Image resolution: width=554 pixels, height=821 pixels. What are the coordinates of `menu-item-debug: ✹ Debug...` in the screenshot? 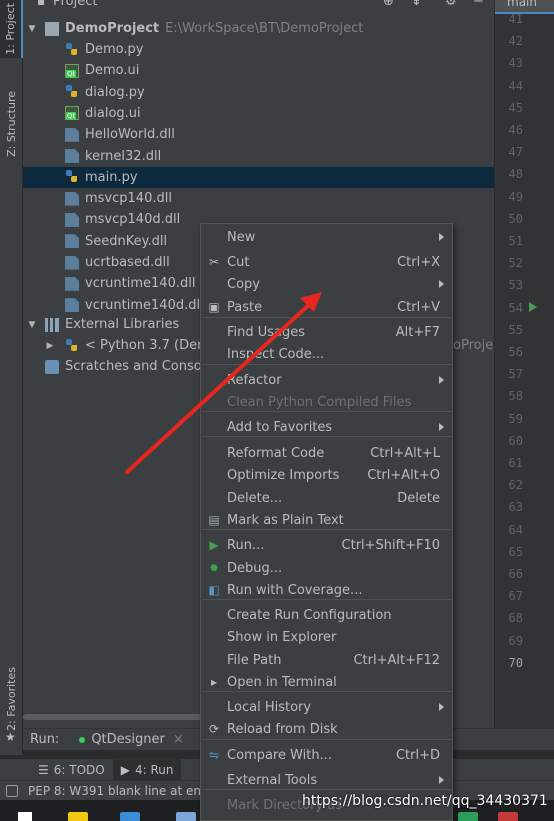 It's located at (326, 568).